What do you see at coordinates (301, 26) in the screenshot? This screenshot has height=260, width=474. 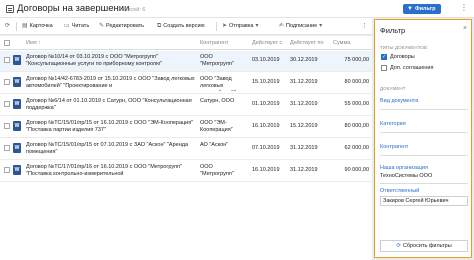 I see `sign-dropdown: ✍ Подписание ▾` at bounding box center [301, 26].